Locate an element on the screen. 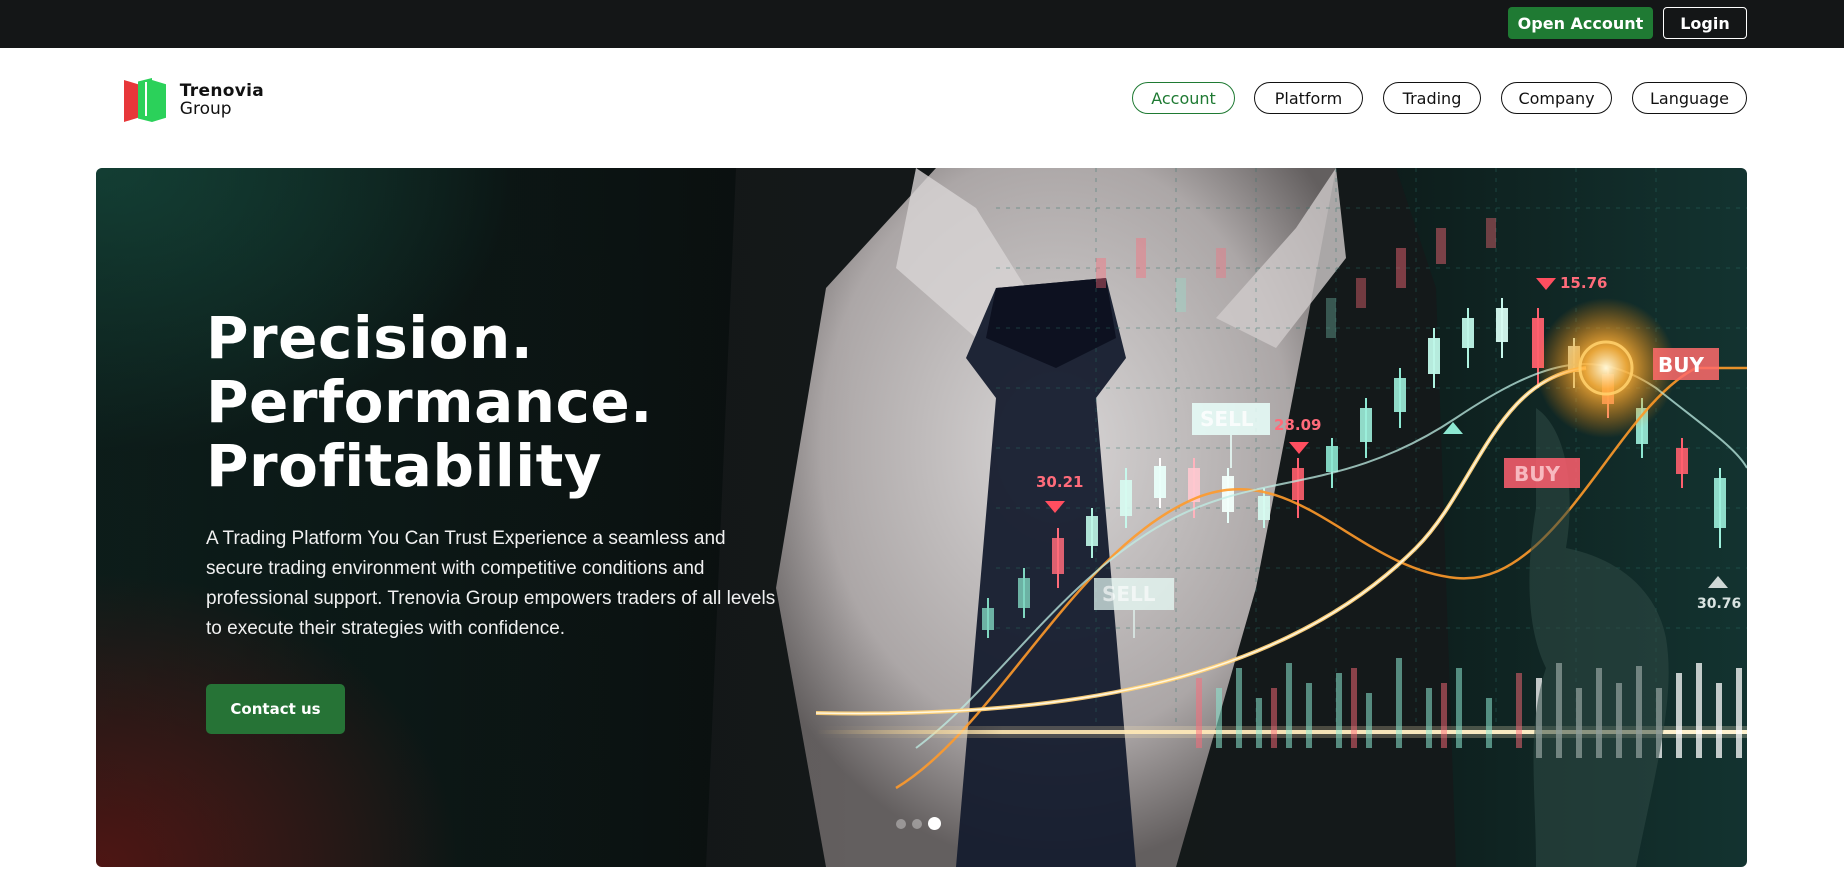  price-label-4: 30.76 is located at coordinates (1719, 604).